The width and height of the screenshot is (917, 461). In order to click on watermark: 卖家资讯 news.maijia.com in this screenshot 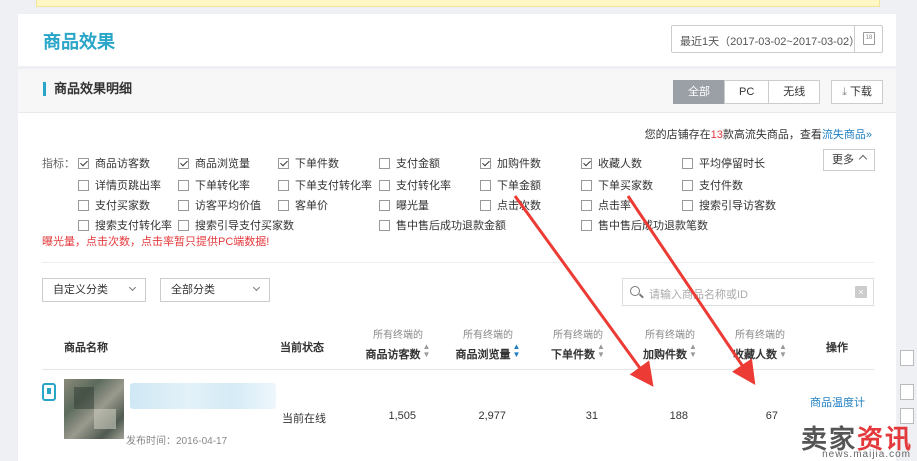, I will do `click(856, 442)`.